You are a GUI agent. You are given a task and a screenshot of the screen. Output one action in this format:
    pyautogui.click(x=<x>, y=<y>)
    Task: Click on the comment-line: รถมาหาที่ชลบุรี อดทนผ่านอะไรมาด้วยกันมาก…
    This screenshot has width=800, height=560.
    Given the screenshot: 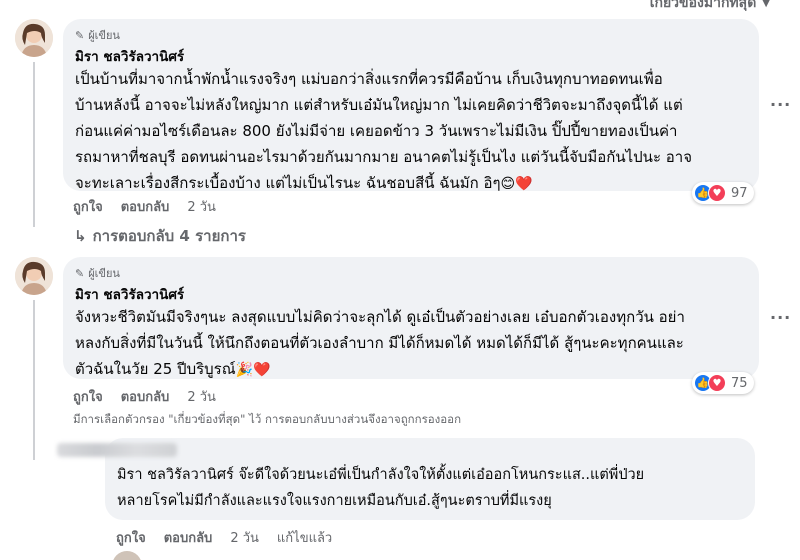 What is the action you would take?
    pyautogui.click(x=383, y=157)
    